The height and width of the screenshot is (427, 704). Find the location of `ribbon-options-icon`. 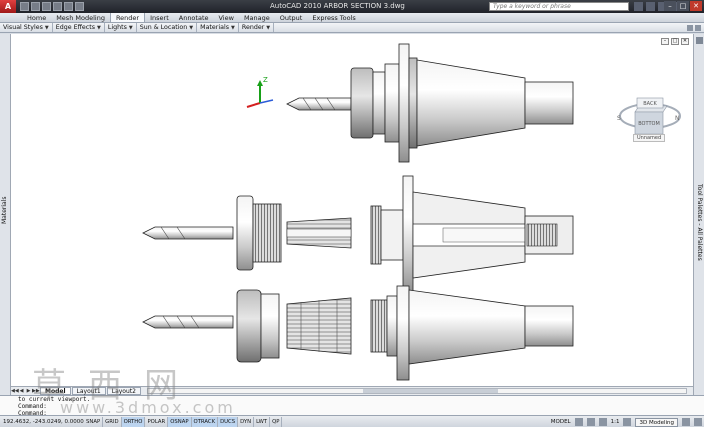

ribbon-options-icon is located at coordinates (698, 28).